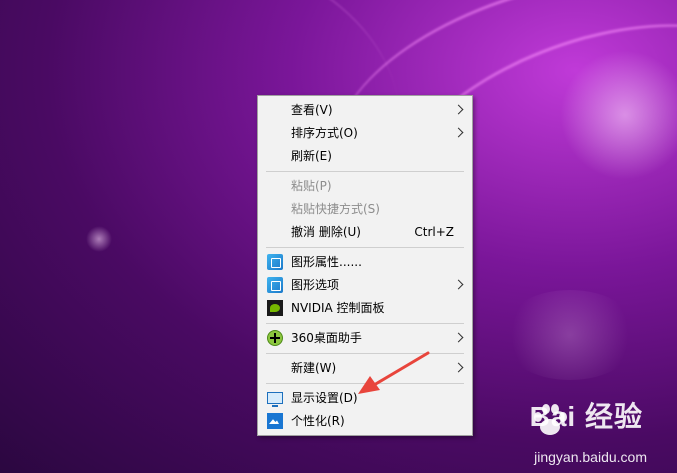 The width and height of the screenshot is (677, 473). I want to click on menu-item-shortcut: Ctrl+Z, so click(434, 232).